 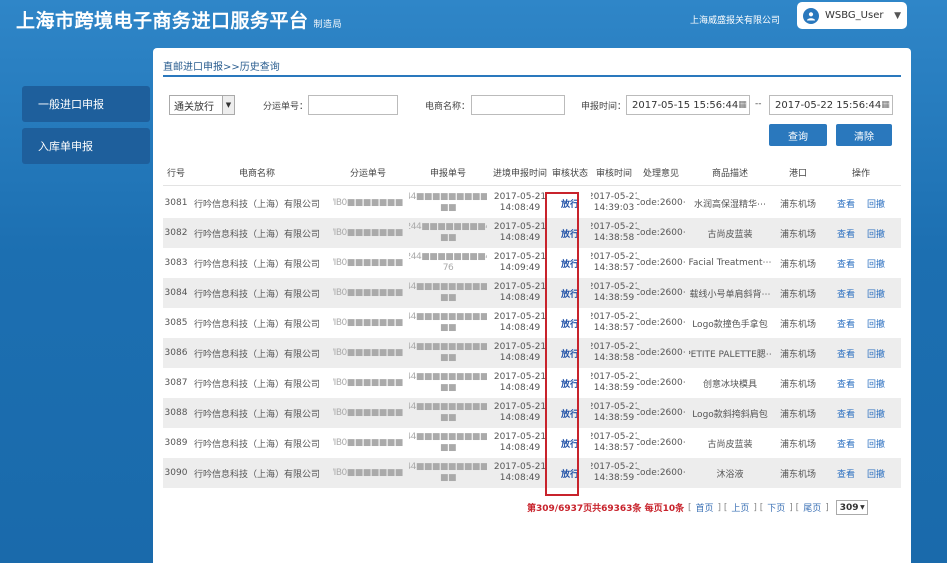 What do you see at coordinates (797, 324) in the screenshot?
I see `cell-port-text: 浦东机场` at bounding box center [797, 324].